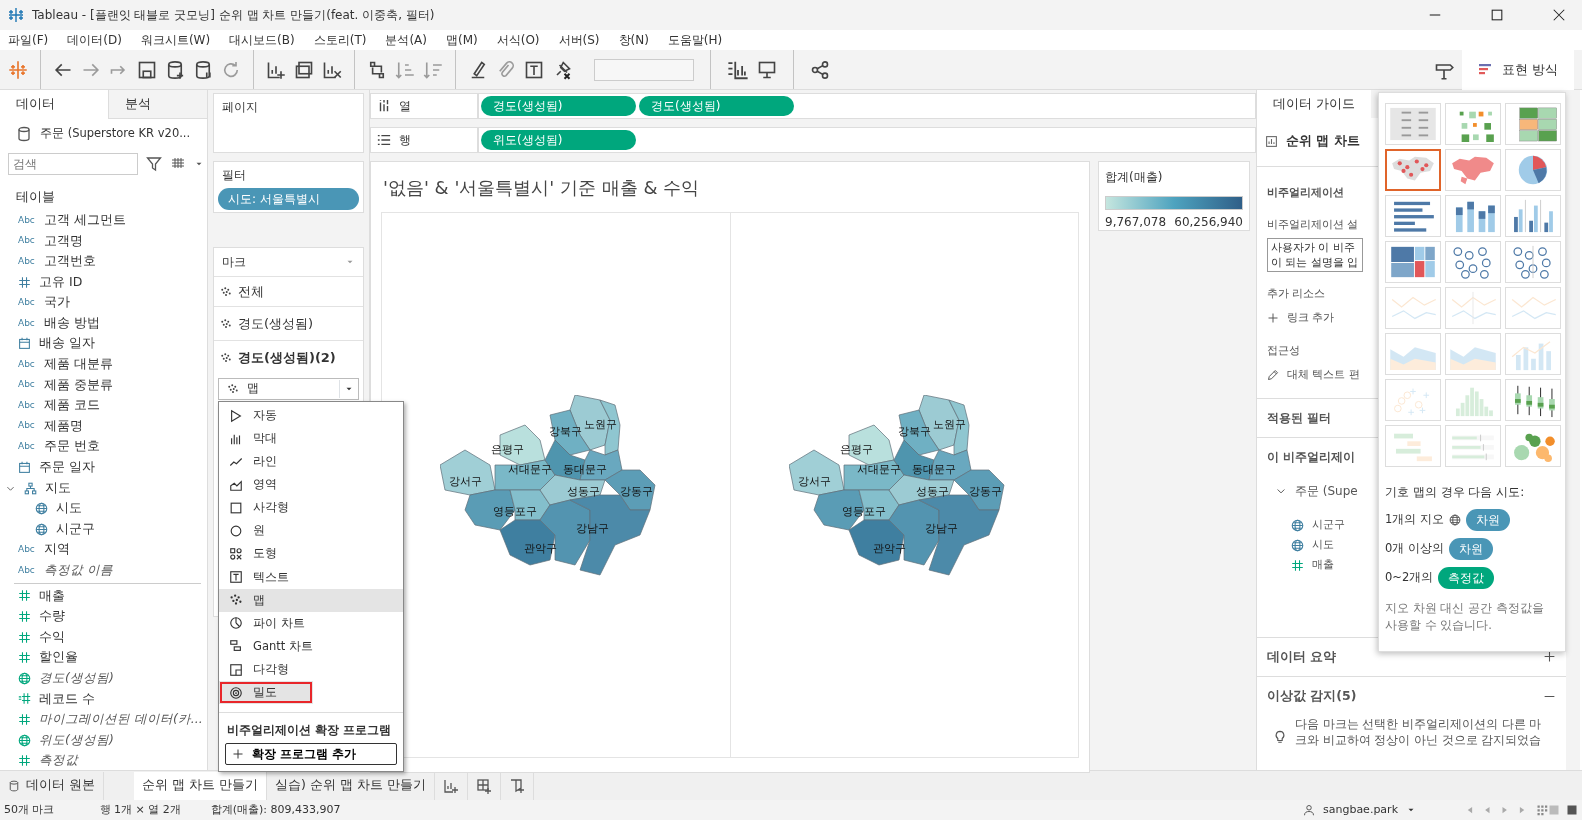 This screenshot has width=1582, height=820. Describe the element at coordinates (304, 69) in the screenshot. I see `duplicate-icon` at that location.